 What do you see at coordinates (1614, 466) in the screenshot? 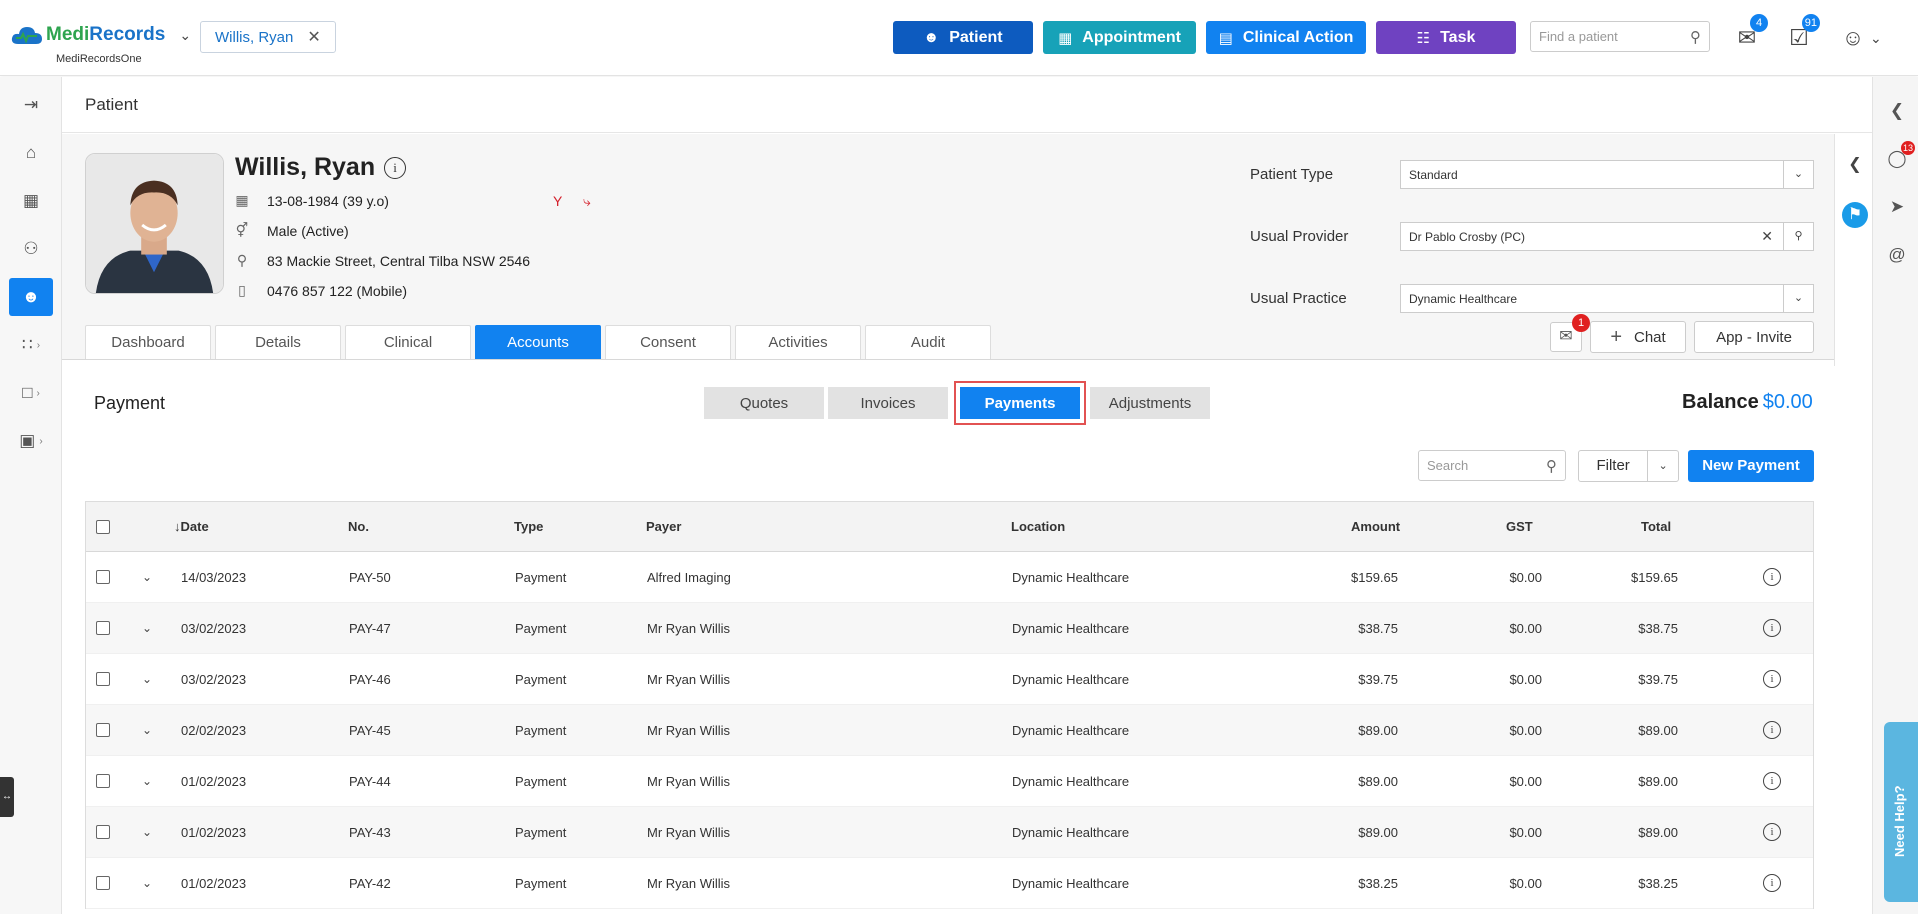
I see `filter-label: Filter` at bounding box center [1614, 466].